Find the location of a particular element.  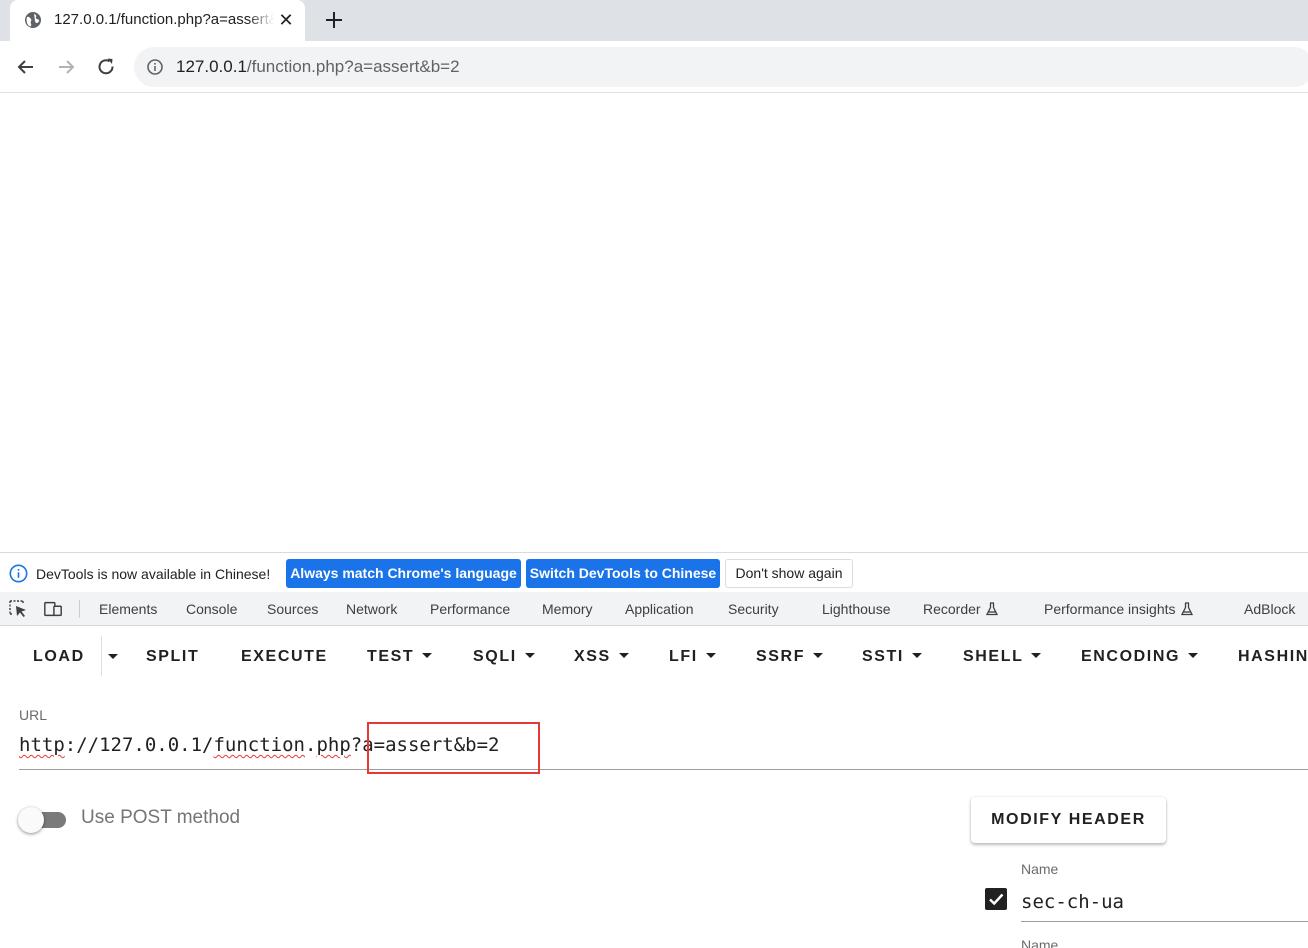

shell-menu: SHELL is located at coordinates (1002, 657).